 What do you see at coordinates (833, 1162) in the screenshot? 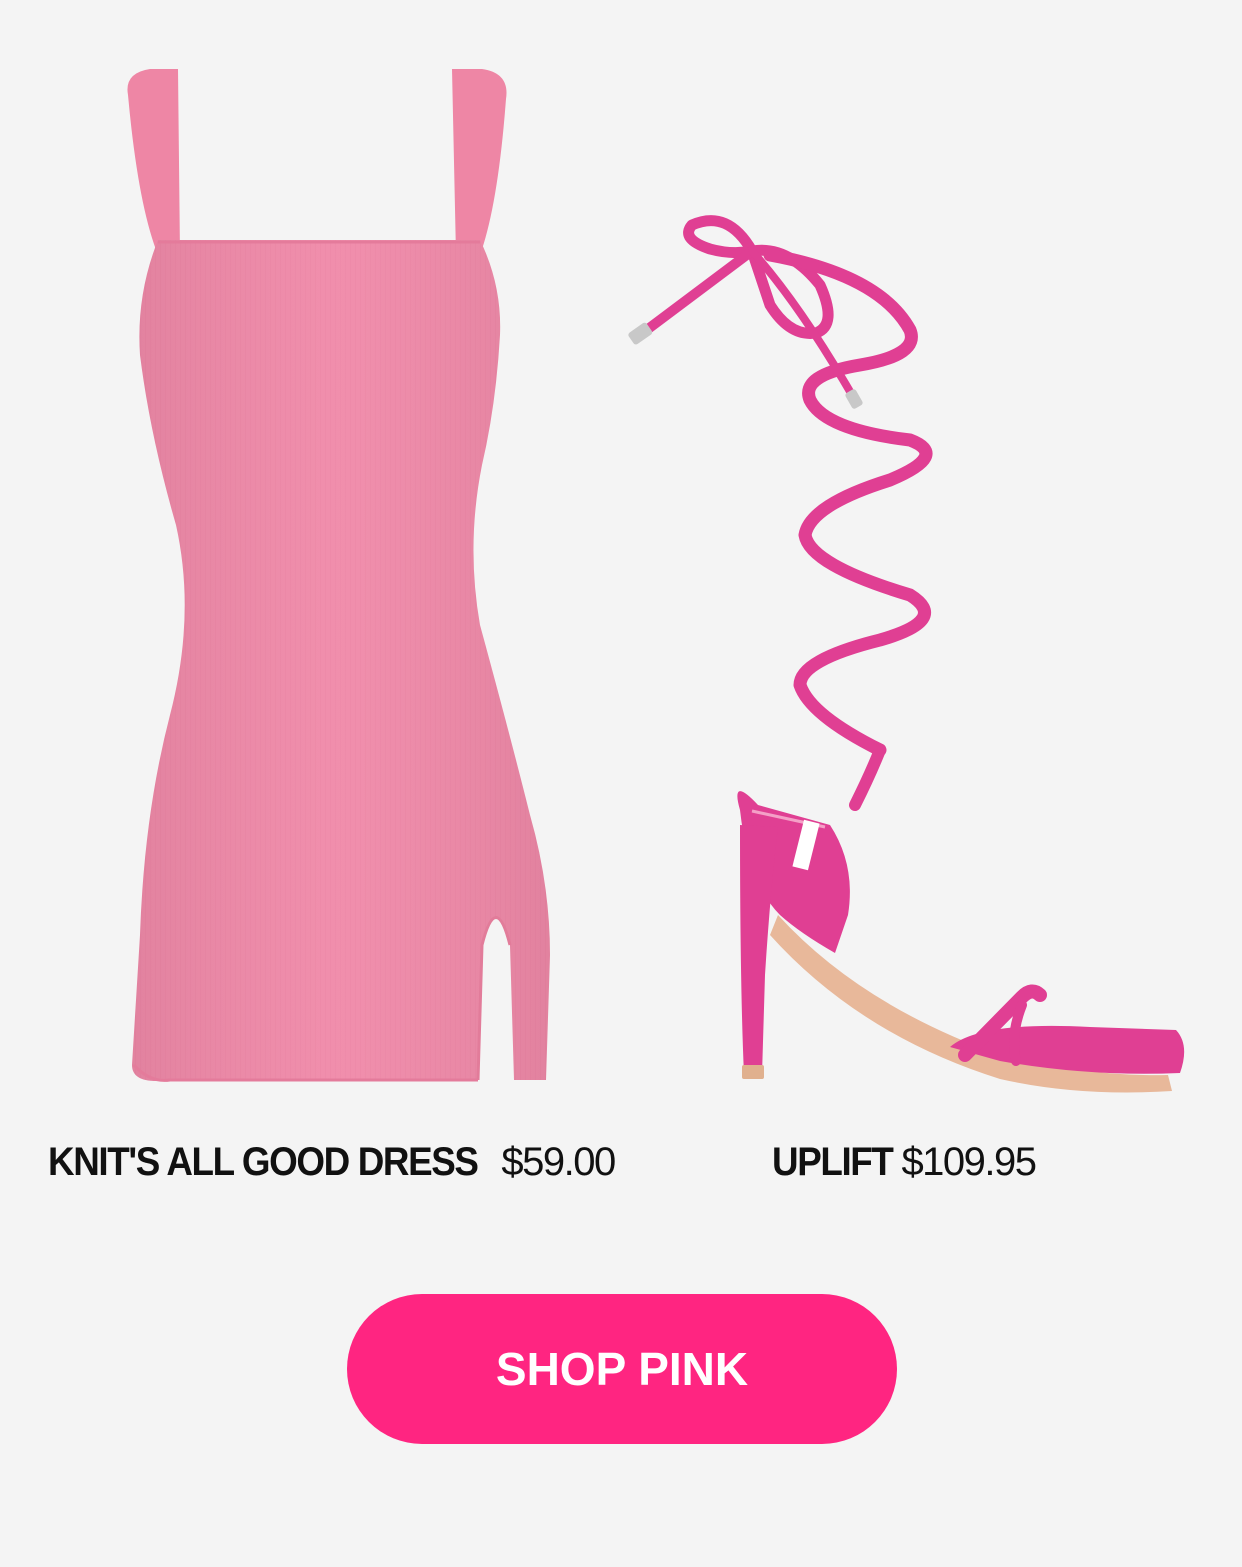
I see `product-name: UPLIFT` at bounding box center [833, 1162].